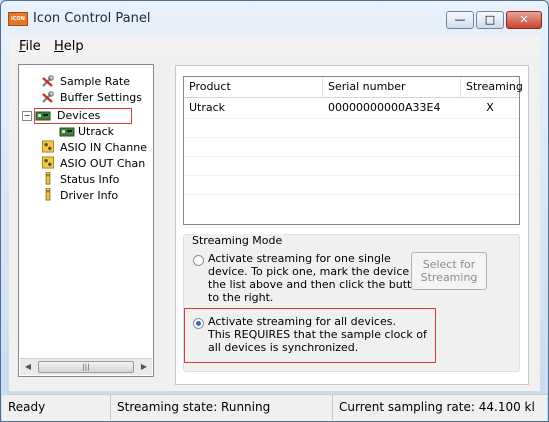 The image size is (549, 422). What do you see at coordinates (449, 264) in the screenshot?
I see `button-line: Select for` at bounding box center [449, 264].